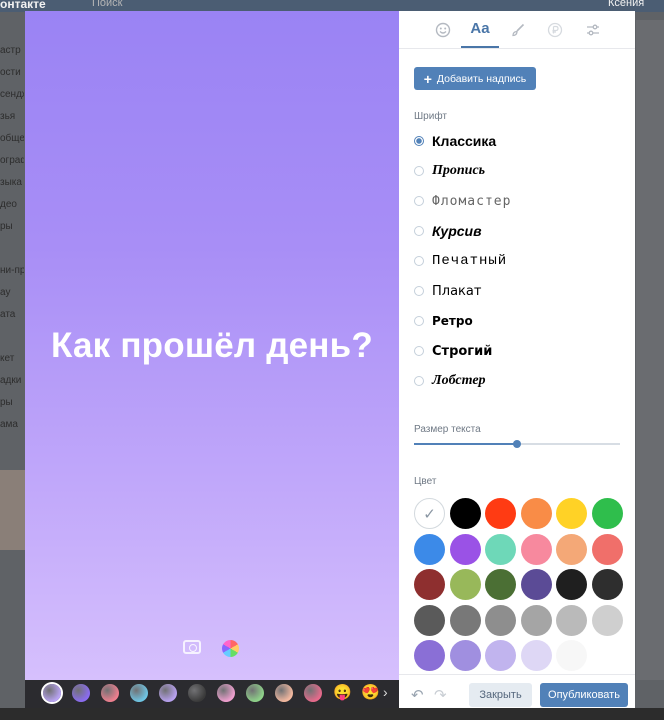 This screenshot has width=664, height=720. What do you see at coordinates (5, 292) in the screenshot?
I see `background-sidebar-item: ay` at bounding box center [5, 292].